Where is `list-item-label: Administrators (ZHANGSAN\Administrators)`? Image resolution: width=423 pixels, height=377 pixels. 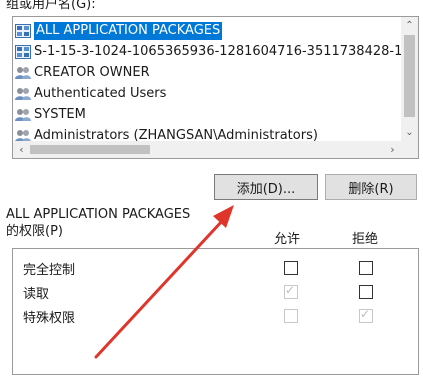
list-item-label: Administrators (ZHANGSAN\Administrators) is located at coordinates (176, 134).